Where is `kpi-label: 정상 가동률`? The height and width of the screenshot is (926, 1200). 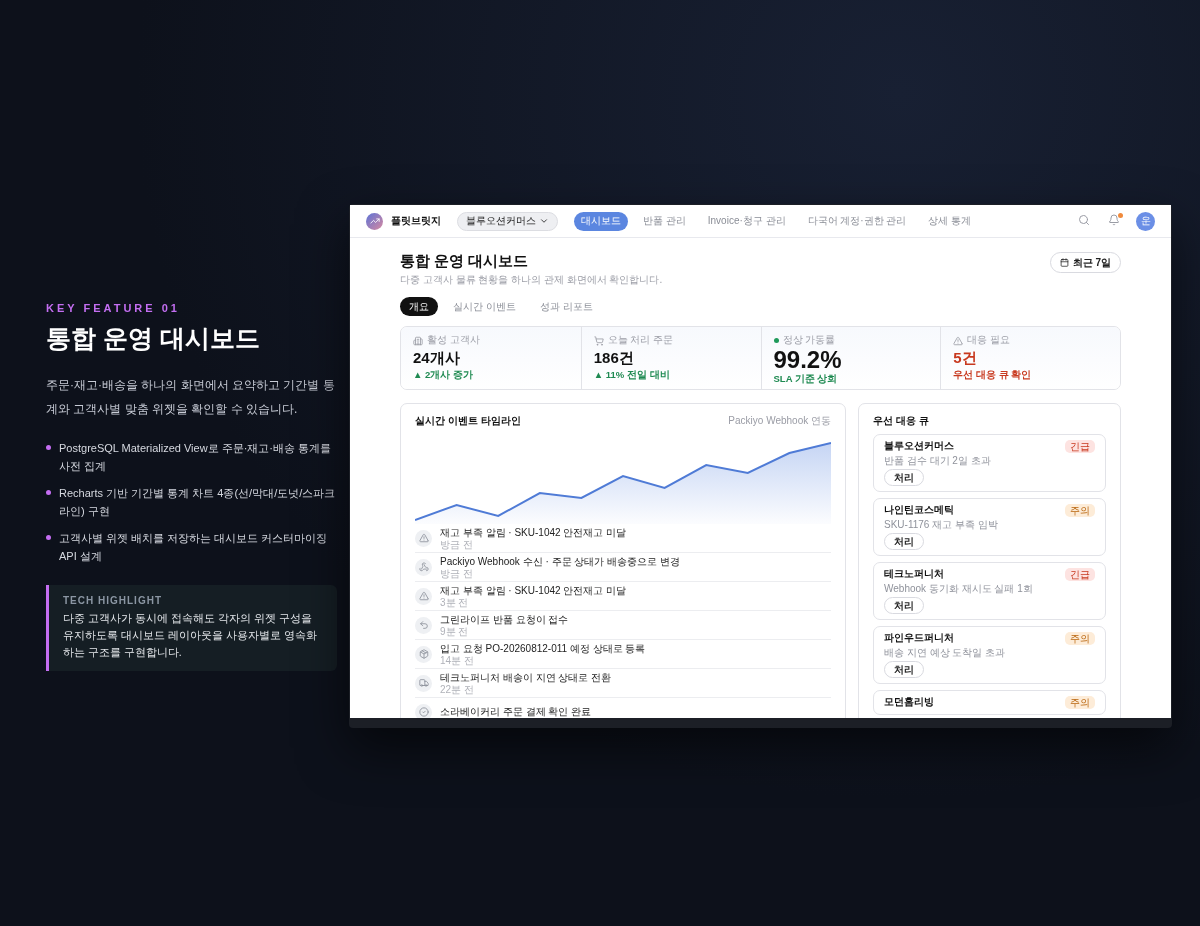
kpi-label: 정상 가동률 is located at coordinates (809, 340).